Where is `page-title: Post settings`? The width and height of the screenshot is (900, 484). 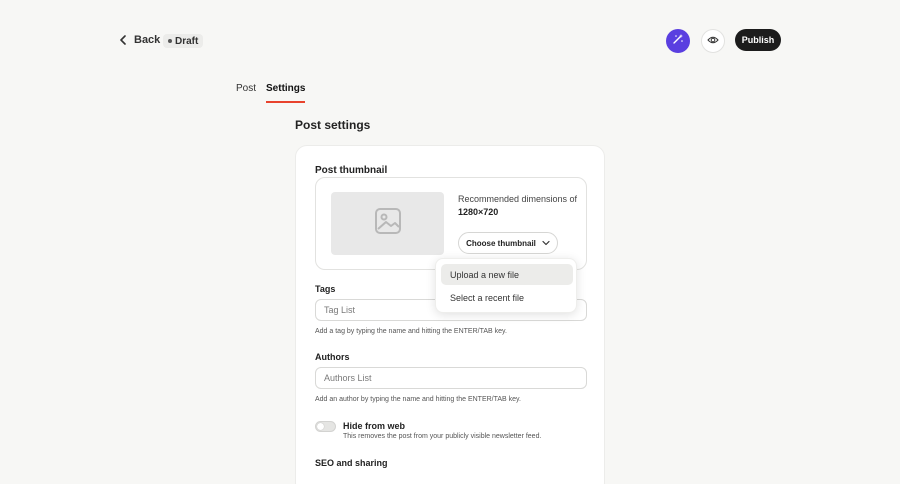
page-title: Post settings is located at coordinates (333, 125).